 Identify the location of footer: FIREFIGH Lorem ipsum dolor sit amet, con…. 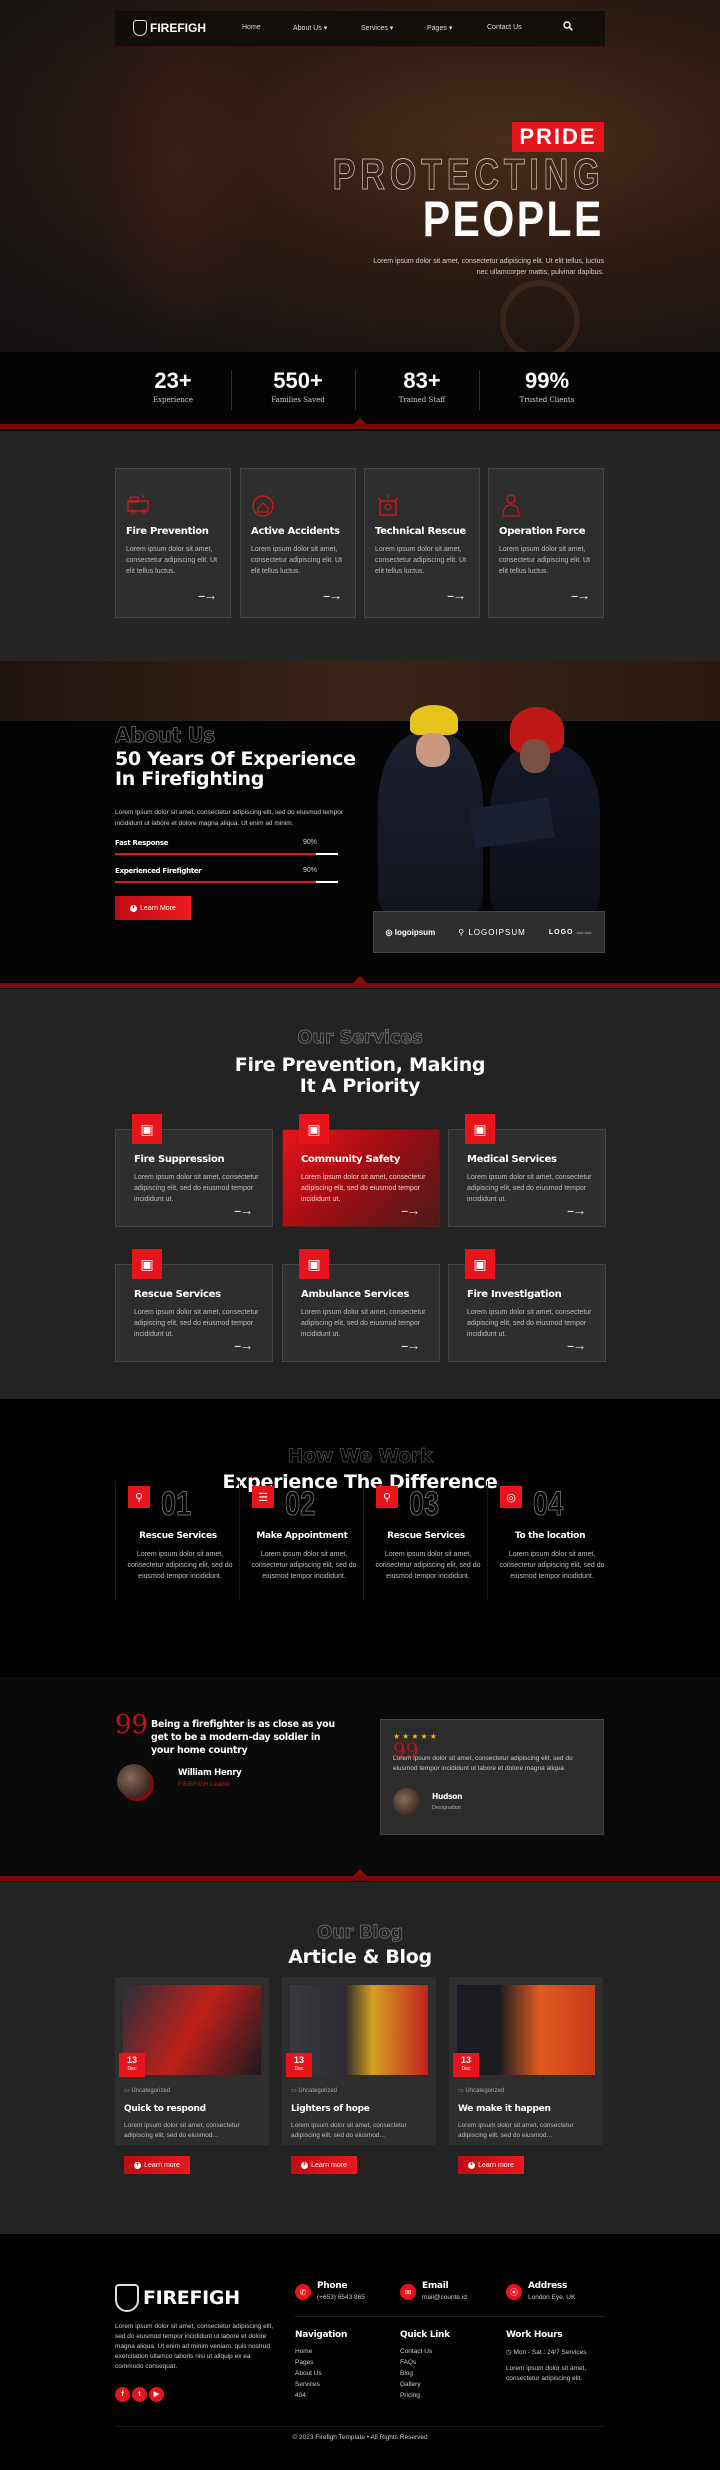
(360, 2352).